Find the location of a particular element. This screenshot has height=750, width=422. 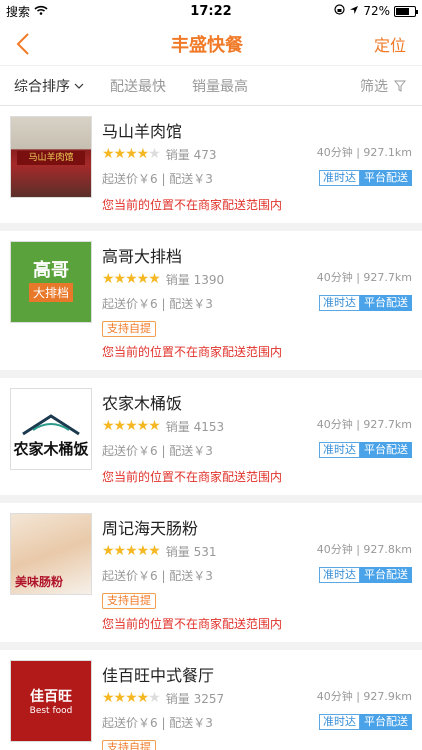

chevron-down-icon is located at coordinates (79, 86).